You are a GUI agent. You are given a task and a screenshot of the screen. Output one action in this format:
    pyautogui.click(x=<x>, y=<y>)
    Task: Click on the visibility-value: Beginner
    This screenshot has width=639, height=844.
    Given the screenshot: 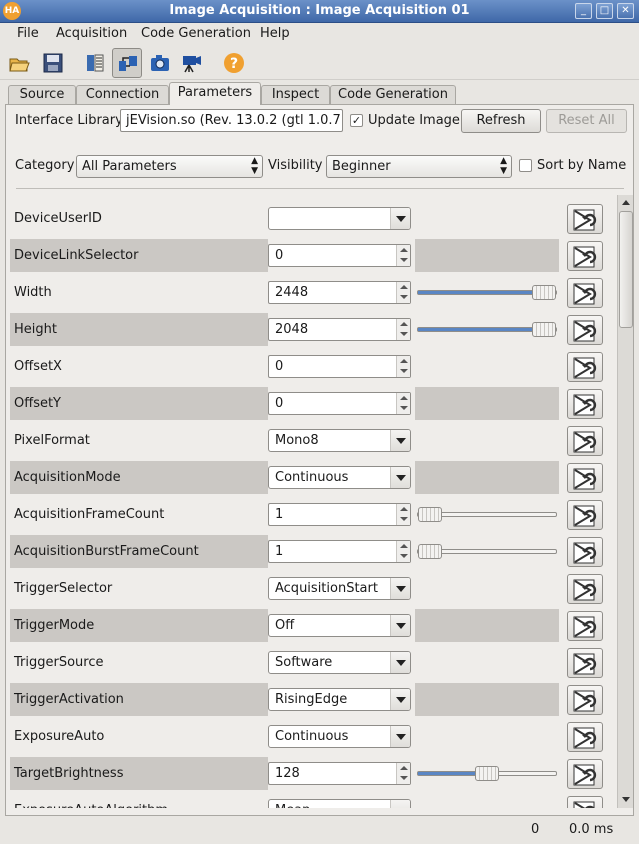 What is the action you would take?
    pyautogui.click(x=361, y=166)
    